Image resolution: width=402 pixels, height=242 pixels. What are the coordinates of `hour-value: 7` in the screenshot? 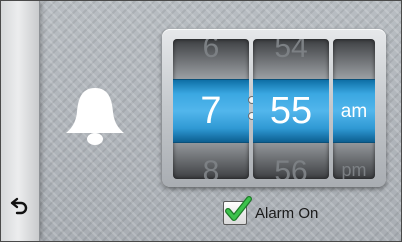 It's located at (211, 111).